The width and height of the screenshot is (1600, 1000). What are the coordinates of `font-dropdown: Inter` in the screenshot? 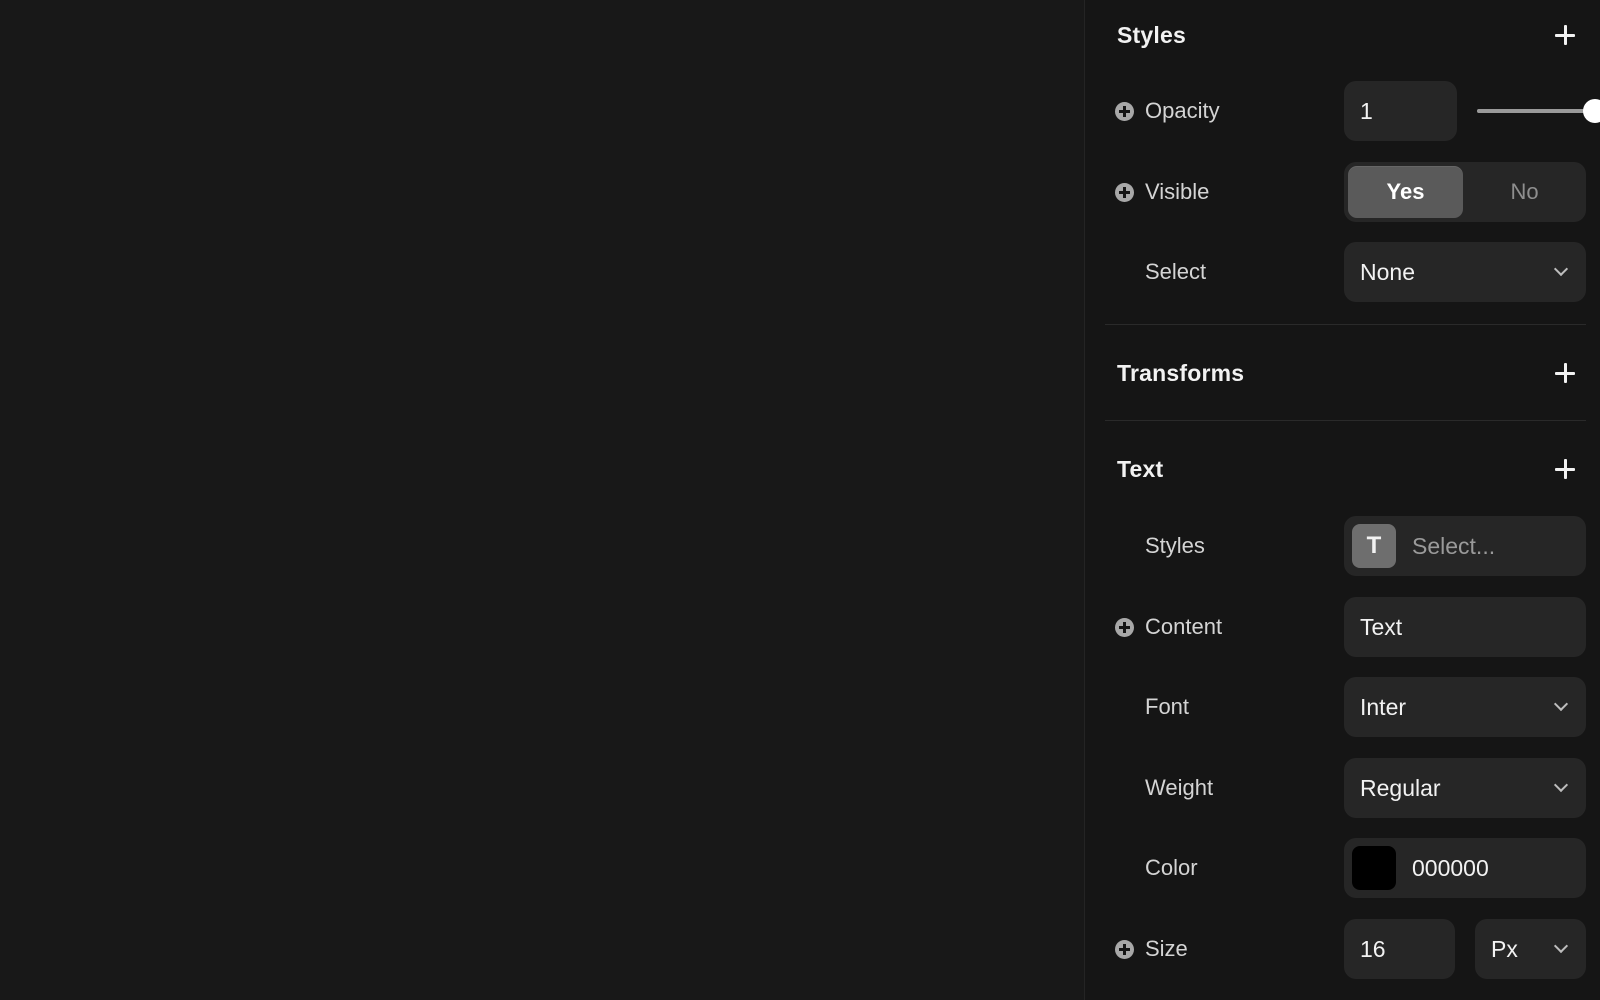 It's located at (1465, 707).